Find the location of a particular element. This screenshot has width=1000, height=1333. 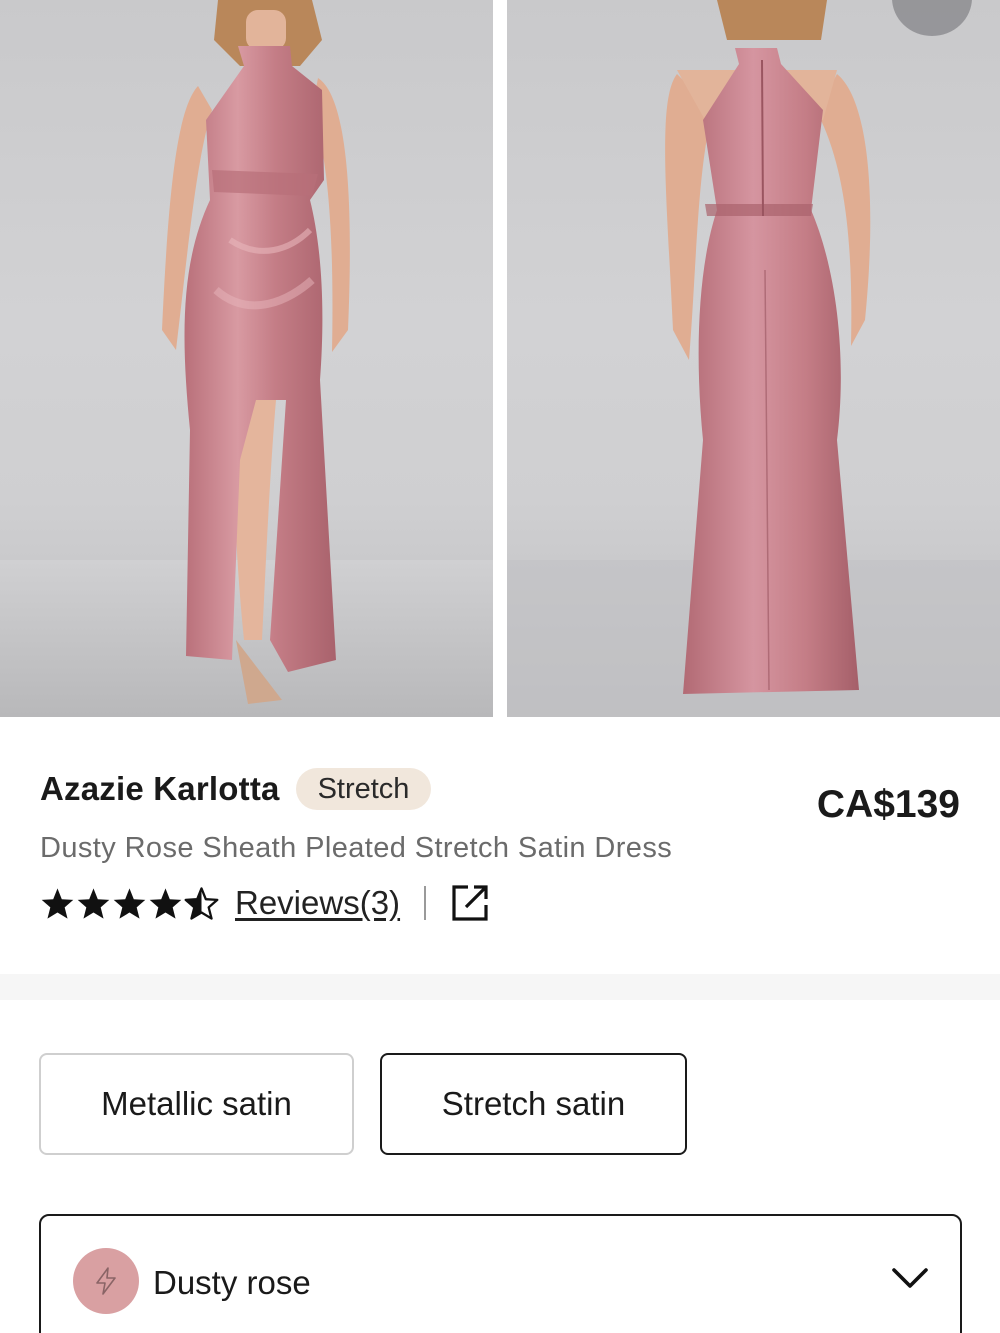

fabric-option-stretch-satin: Stretch satin is located at coordinates (533, 1104).